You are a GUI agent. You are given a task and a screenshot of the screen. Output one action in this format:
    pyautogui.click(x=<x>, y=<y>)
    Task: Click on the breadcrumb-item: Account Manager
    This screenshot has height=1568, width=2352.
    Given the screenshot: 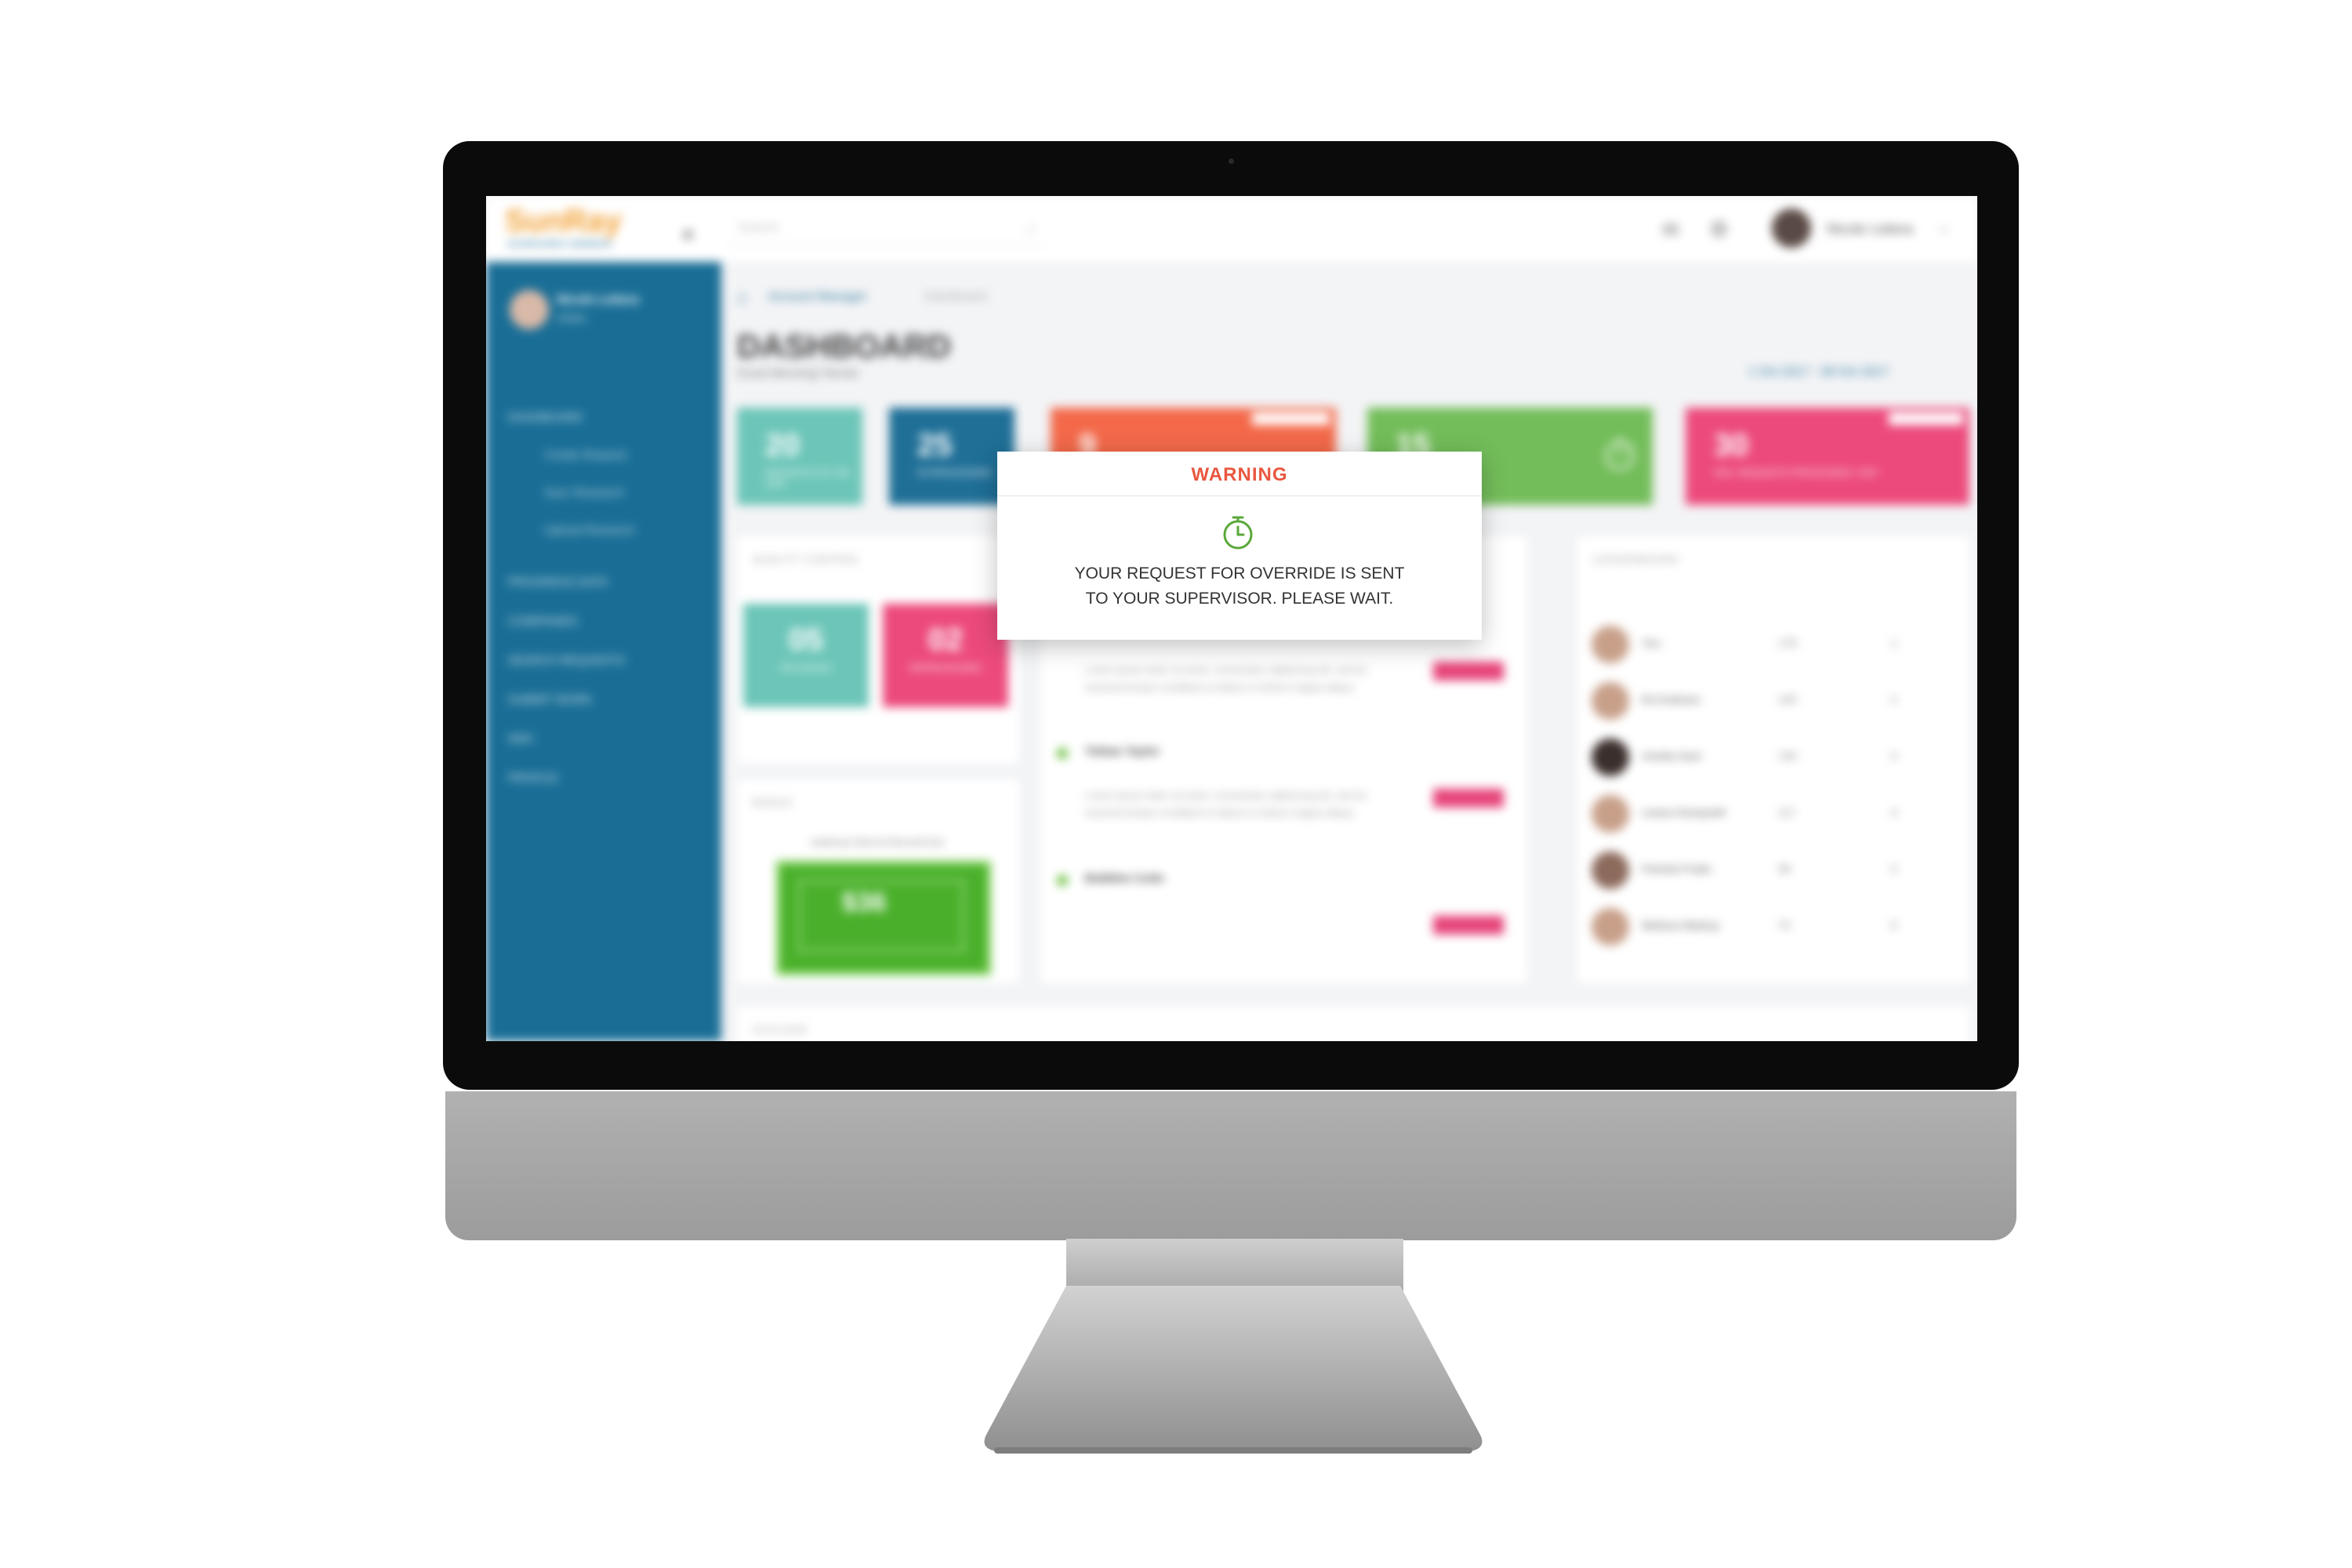 What is the action you would take?
    pyautogui.click(x=817, y=297)
    